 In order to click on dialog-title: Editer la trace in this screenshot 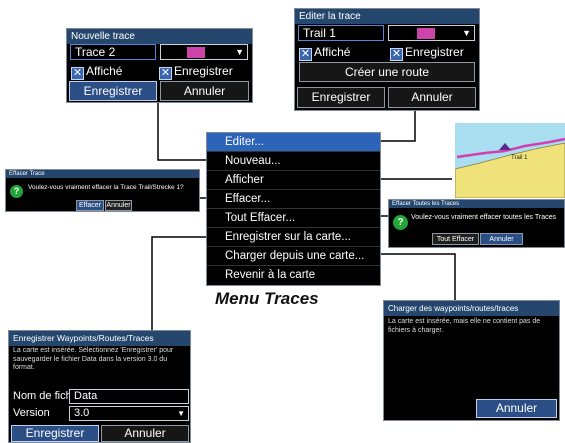, I will do `click(387, 16)`.